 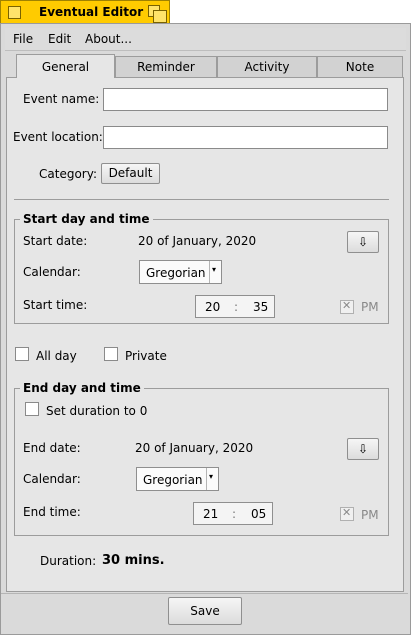 I want to click on start-calendar-label: Calendar:, so click(x=52, y=272).